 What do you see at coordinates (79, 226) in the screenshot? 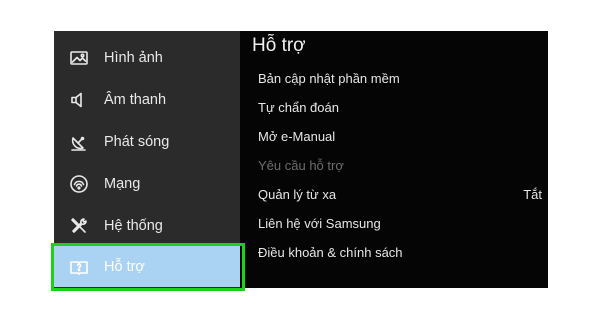
I see `tools-icon` at bounding box center [79, 226].